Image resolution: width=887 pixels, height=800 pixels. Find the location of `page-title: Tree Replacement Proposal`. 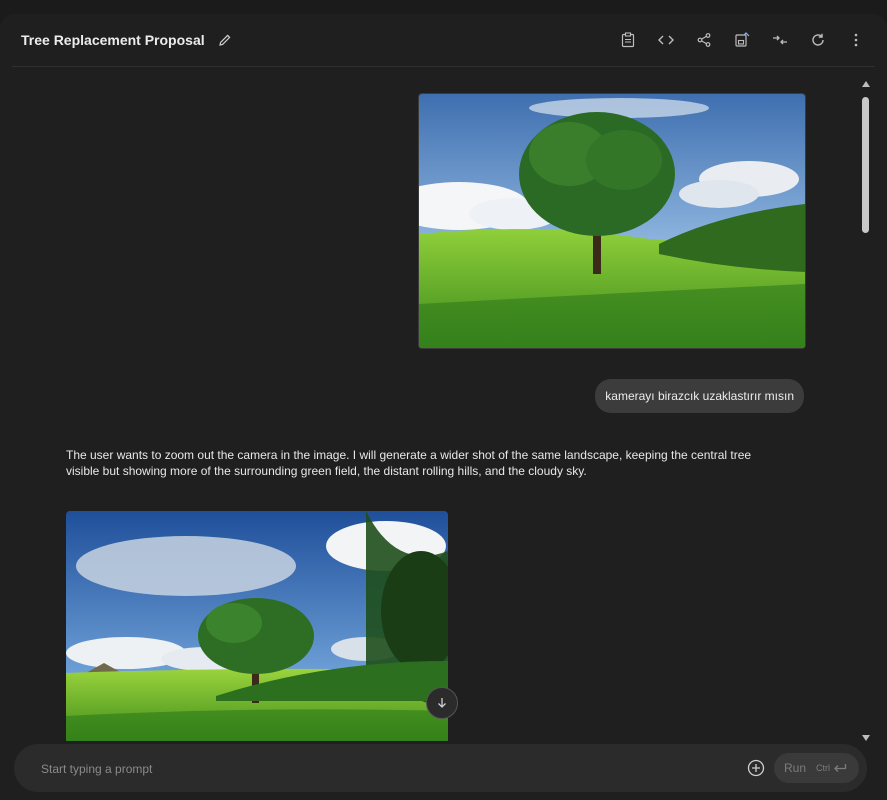

page-title: Tree Replacement Proposal is located at coordinates (113, 40).